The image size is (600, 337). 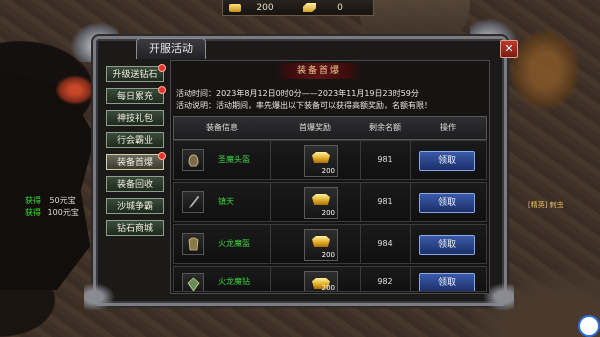 I want to click on item-name: 圣魔头盔, so click(x=234, y=159).